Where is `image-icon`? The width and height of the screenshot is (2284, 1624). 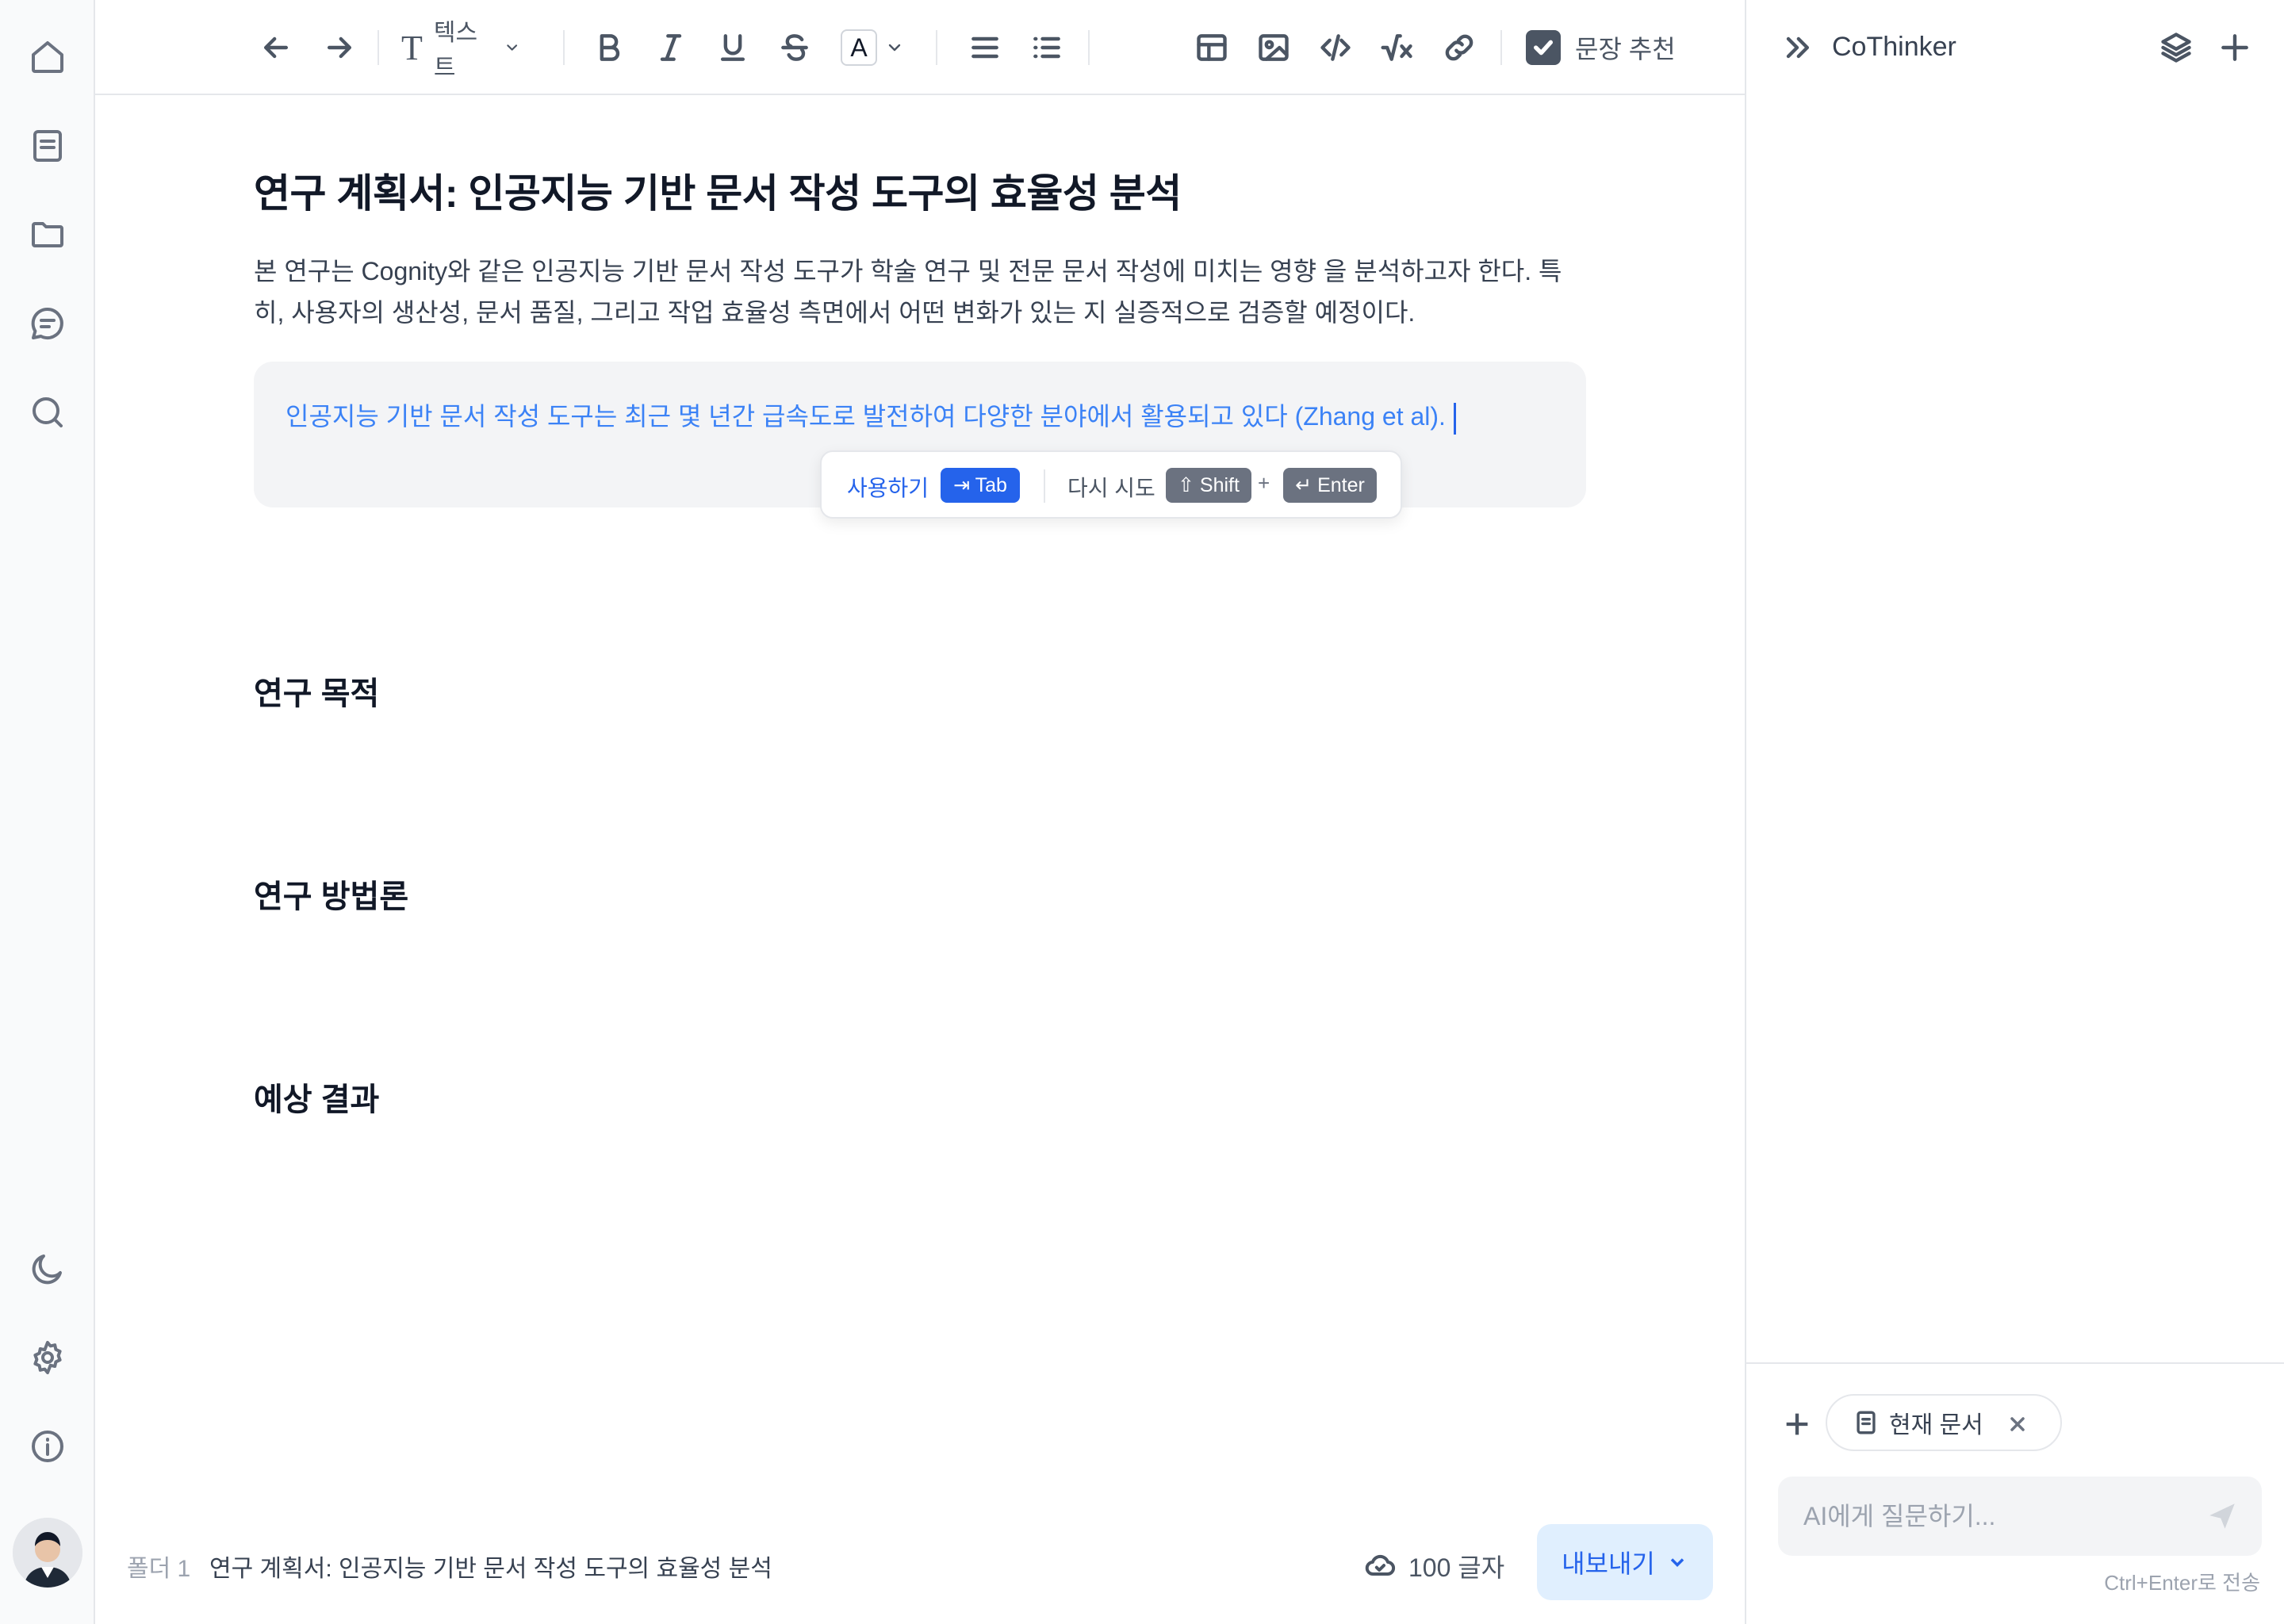
image-icon is located at coordinates (1274, 47).